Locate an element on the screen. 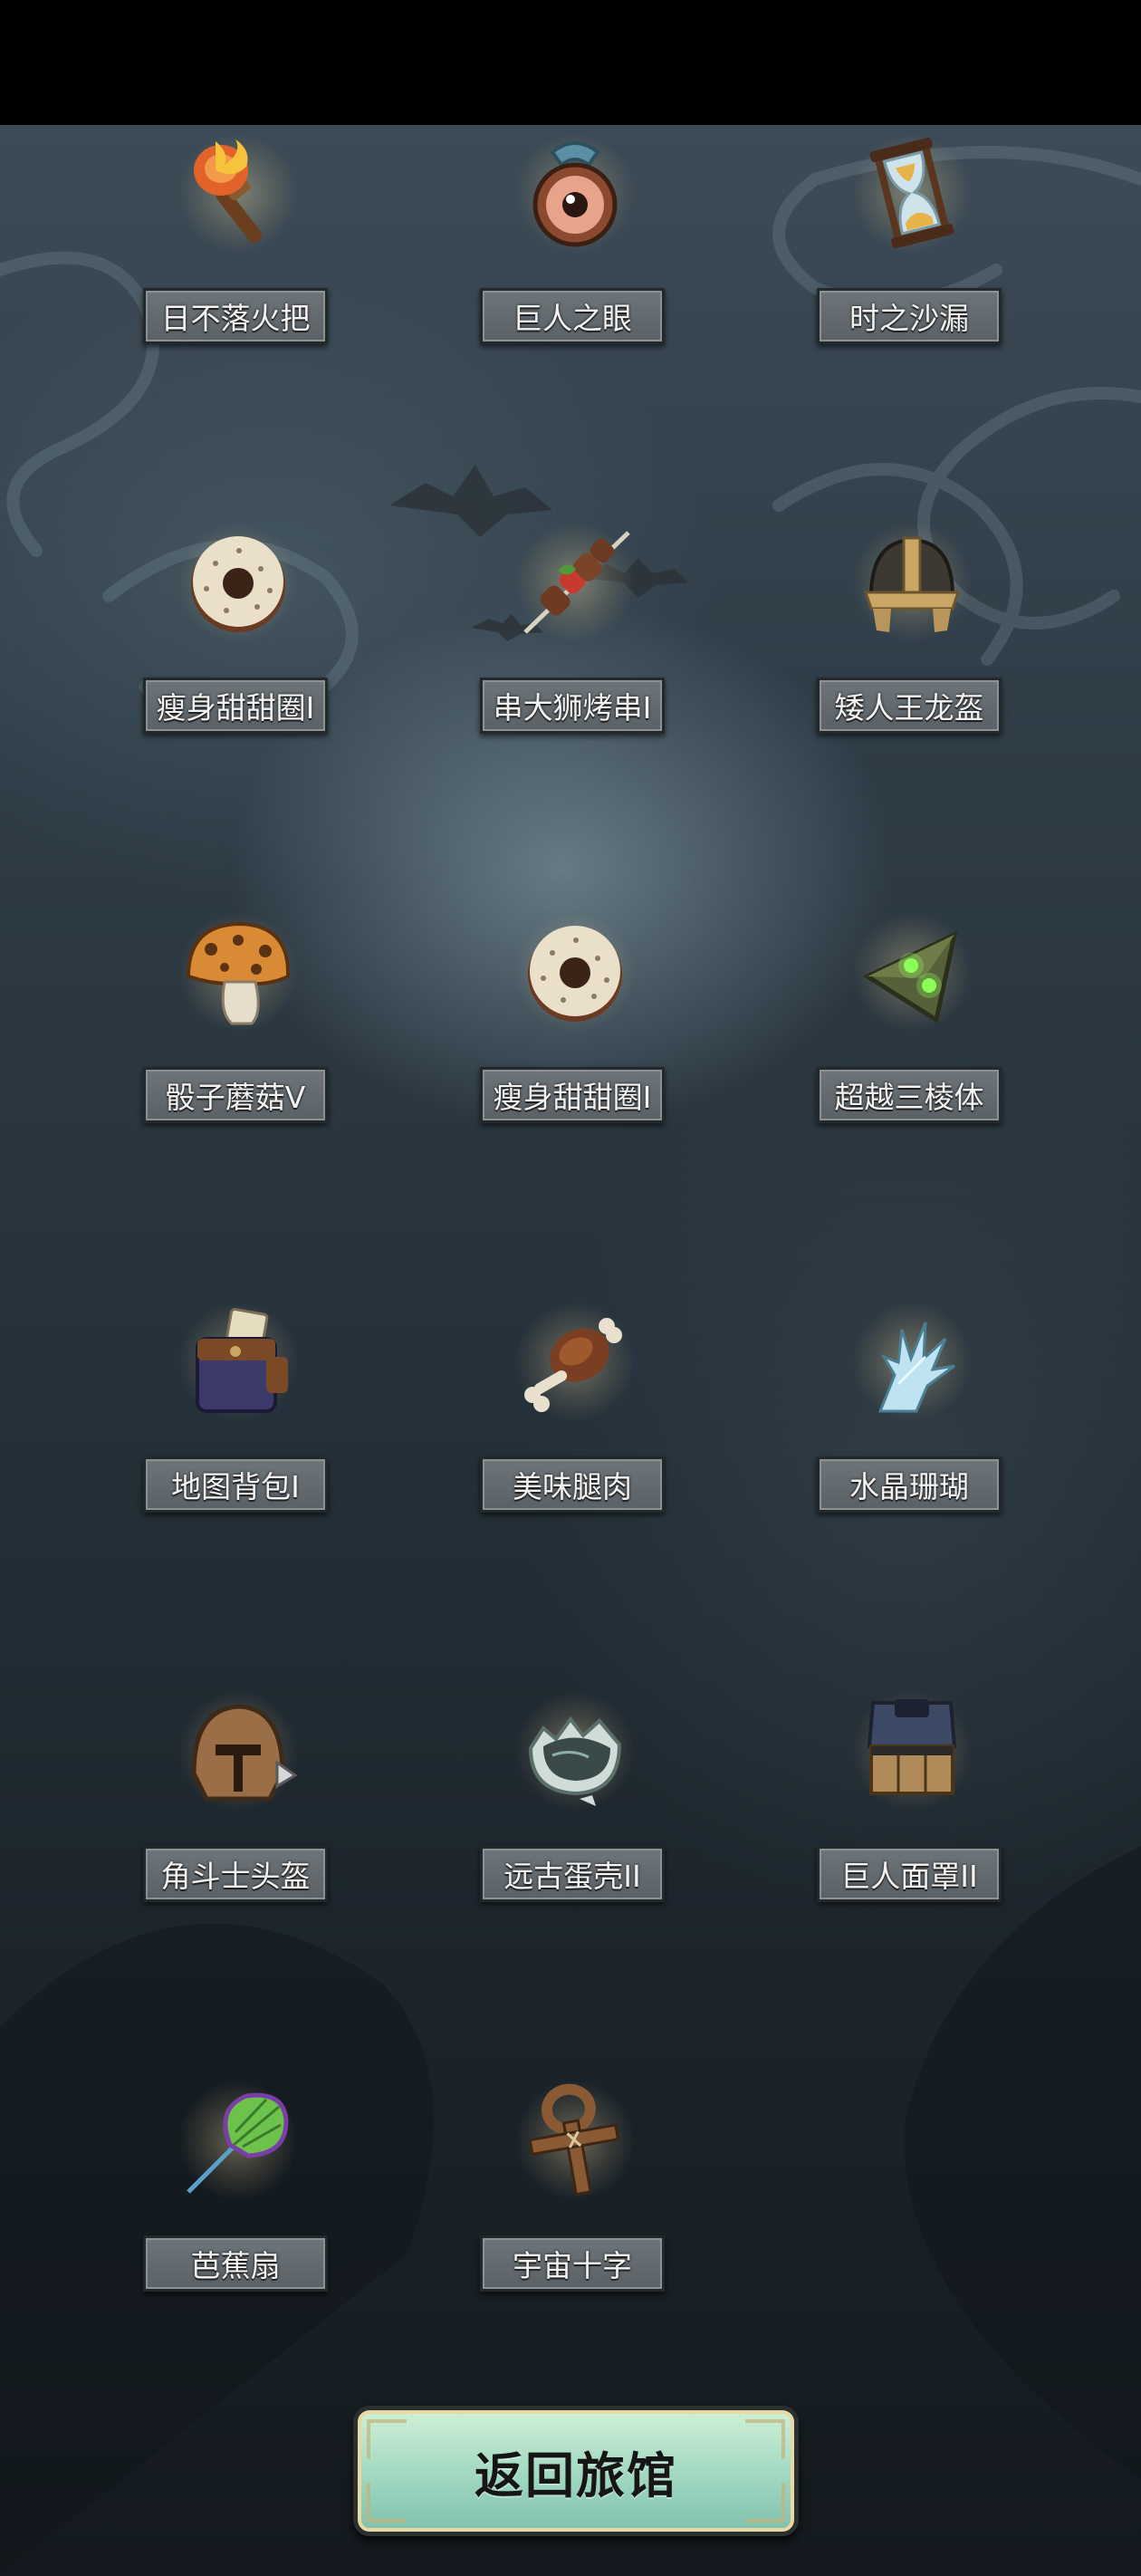  item-slot: 芭蕉扇 is located at coordinates (238, 2199).